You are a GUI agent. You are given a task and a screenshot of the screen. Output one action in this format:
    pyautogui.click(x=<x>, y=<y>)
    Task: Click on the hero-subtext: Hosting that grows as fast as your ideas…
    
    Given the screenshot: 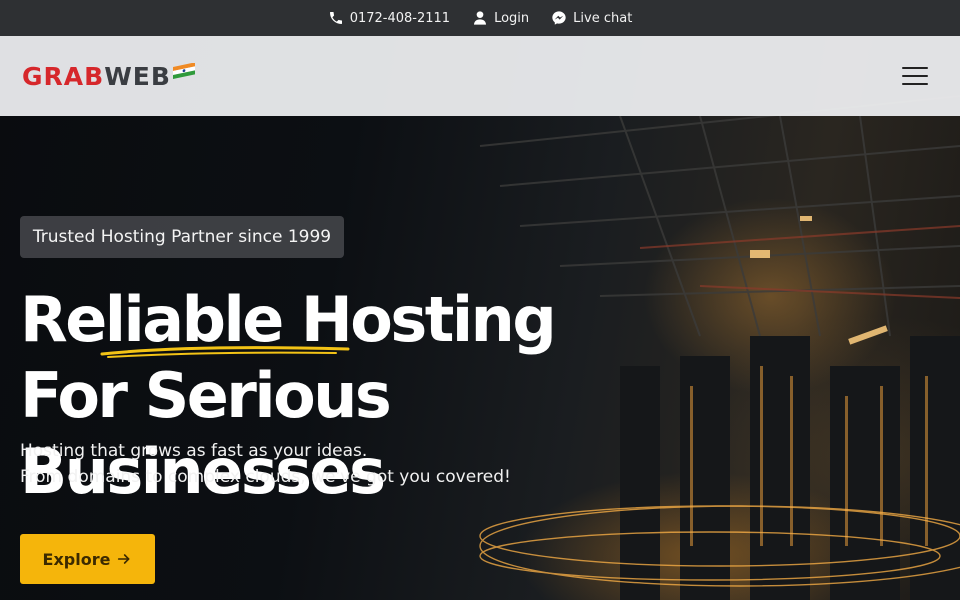 What is the action you would take?
    pyautogui.click(x=300, y=464)
    